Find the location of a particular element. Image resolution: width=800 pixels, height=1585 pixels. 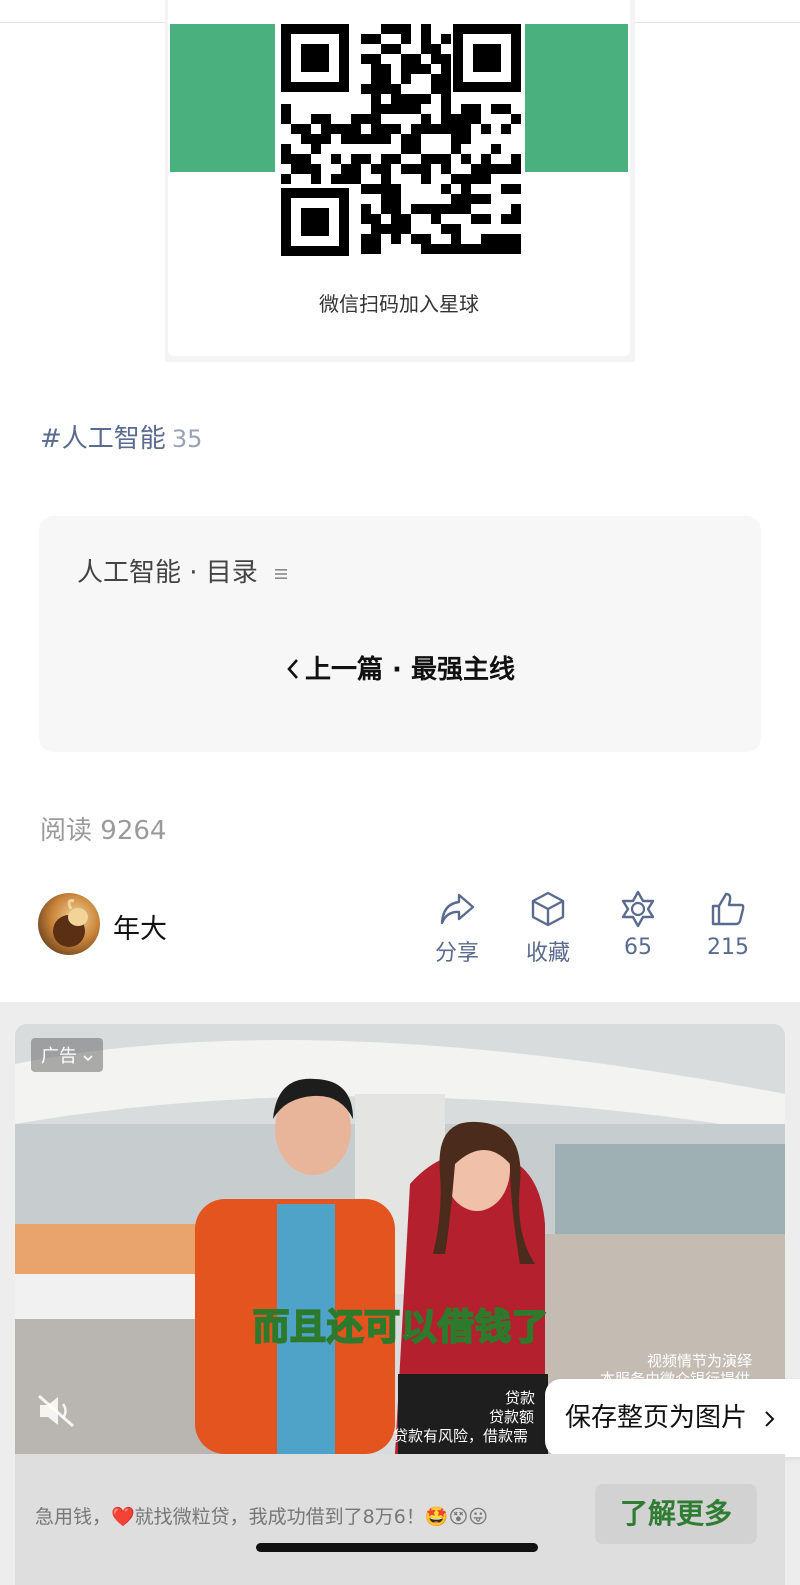

read-label: 阅读 is located at coordinates (66, 831).